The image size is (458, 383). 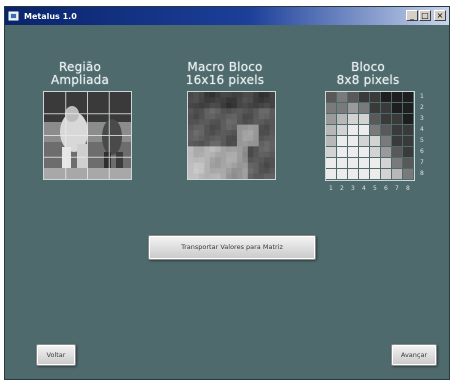 I want to click on bloco-row-number: 8, so click(x=422, y=173).